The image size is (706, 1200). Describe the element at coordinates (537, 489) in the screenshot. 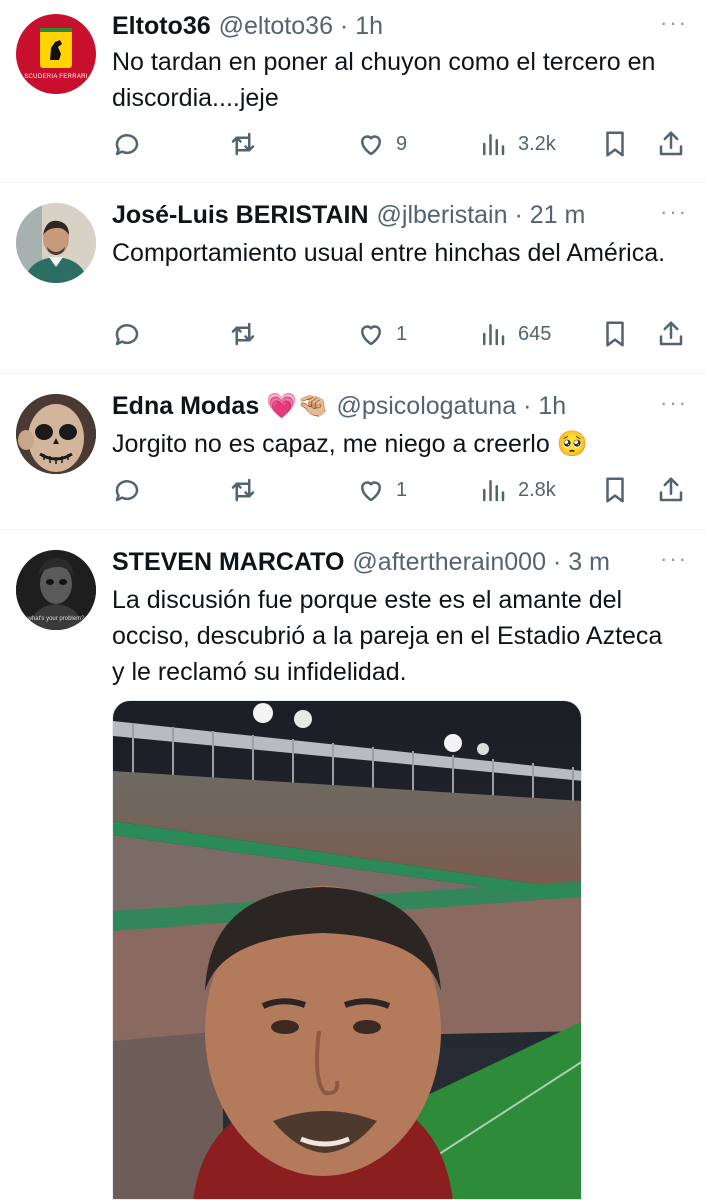

I see `view-count: 2.8k` at that location.